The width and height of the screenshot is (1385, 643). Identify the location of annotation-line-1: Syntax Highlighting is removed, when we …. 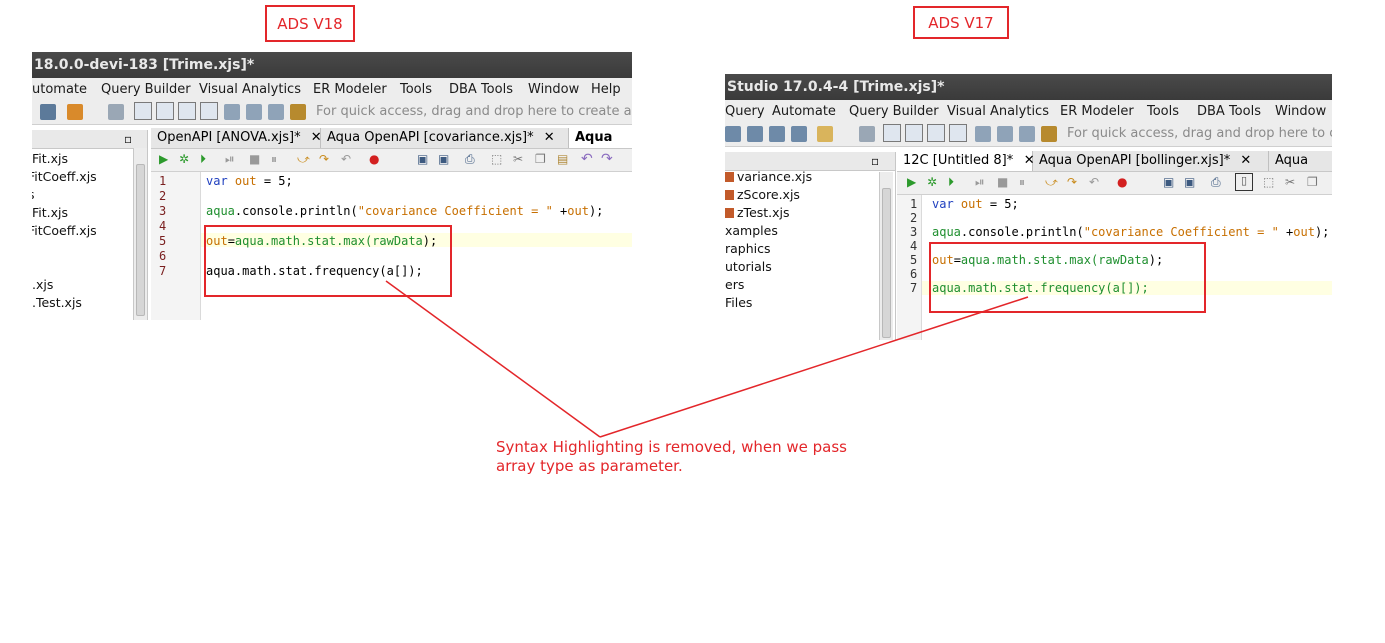
(671, 447).